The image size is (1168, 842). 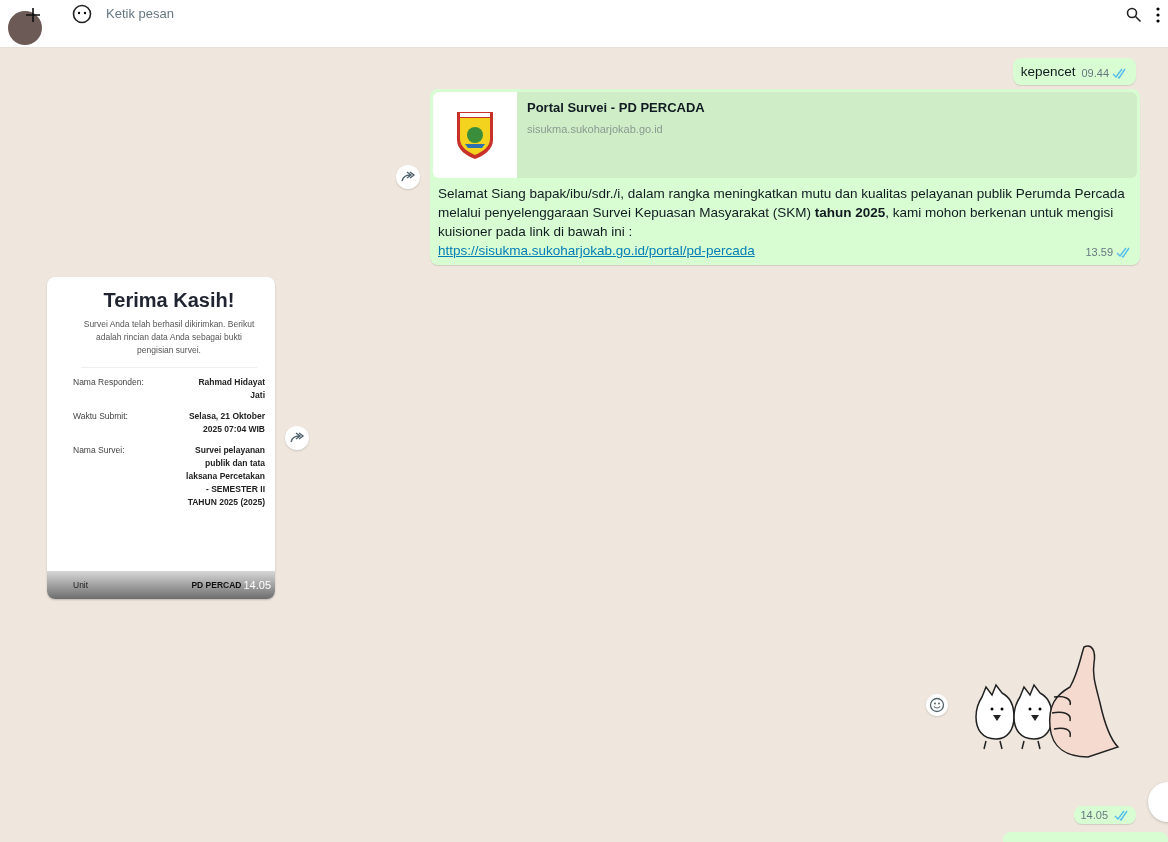 I want to click on link-preview: Portal Survei - PD PERCADA sisukma.sukoharjokab.go.id, so click(x=785, y=135).